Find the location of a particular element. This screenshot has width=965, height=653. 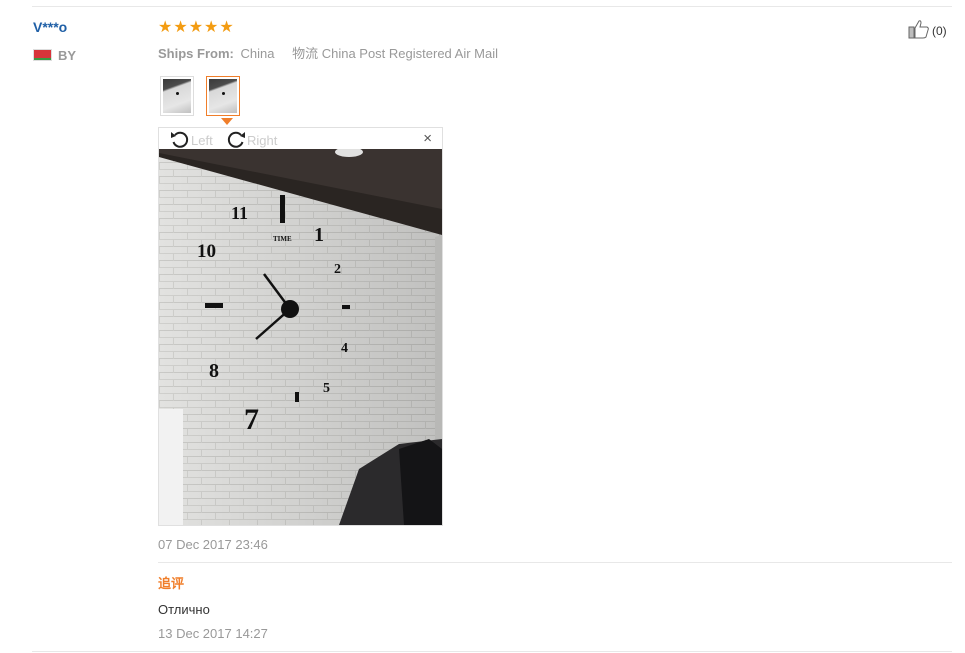

clock-number-8: 8 is located at coordinates (214, 371).